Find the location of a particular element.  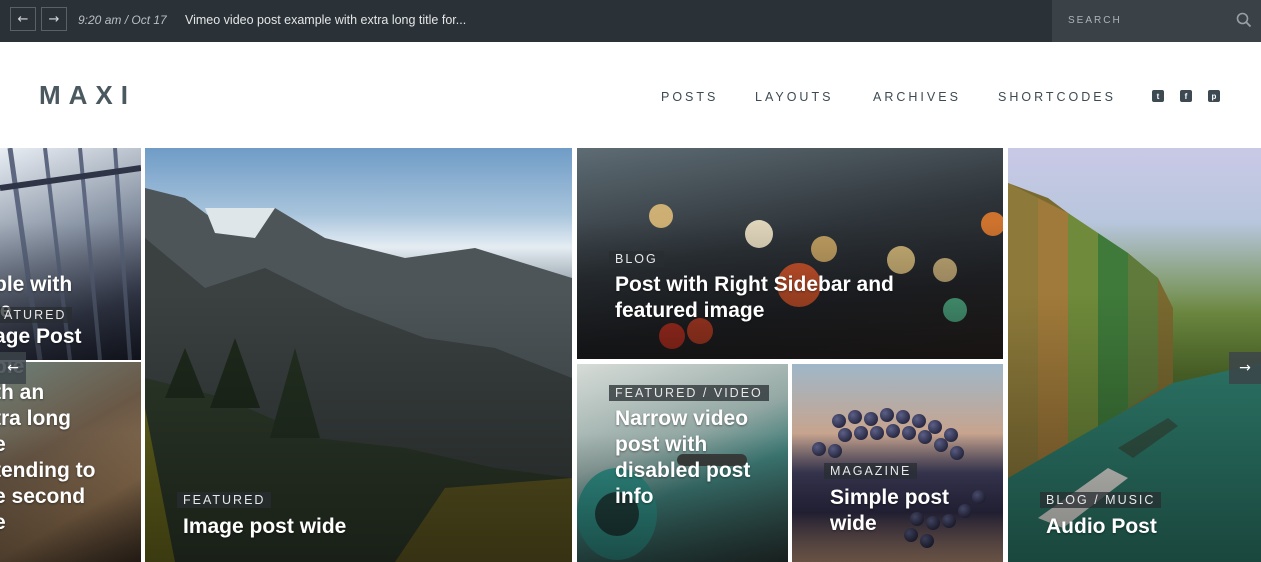

post-category: MAGAZINE is located at coordinates (871, 471).